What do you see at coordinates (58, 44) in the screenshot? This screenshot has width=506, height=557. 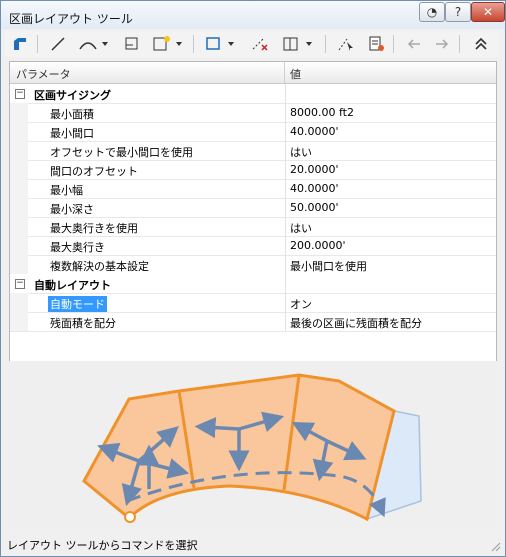 I see `line-icon` at bounding box center [58, 44].